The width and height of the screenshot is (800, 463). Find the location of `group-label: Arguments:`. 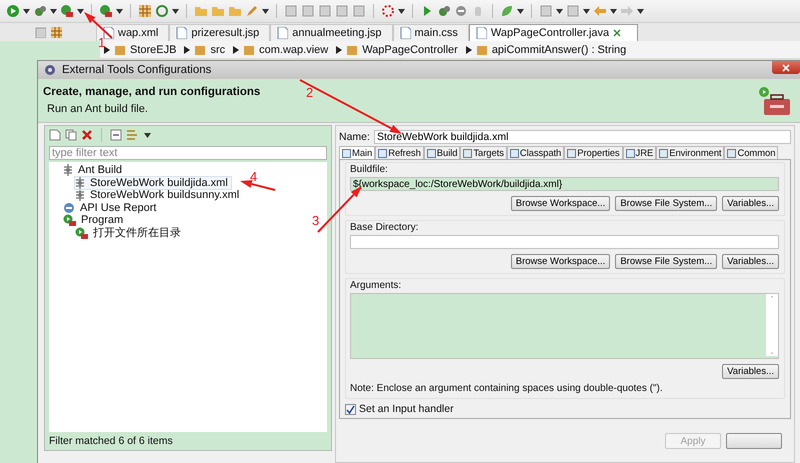

group-label: Arguments: is located at coordinates (376, 285).